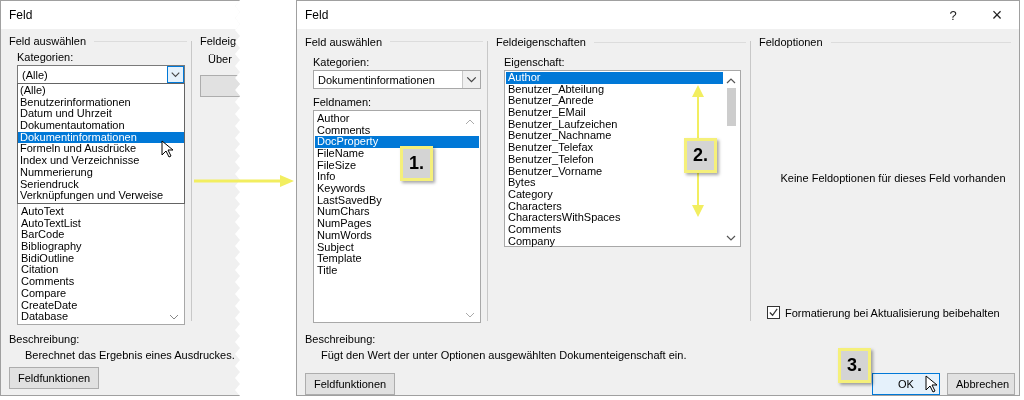 Image resolution: width=1024 pixels, height=400 pixels. What do you see at coordinates (337, 165) in the screenshot?
I see `list-item: FileSize` at bounding box center [337, 165].